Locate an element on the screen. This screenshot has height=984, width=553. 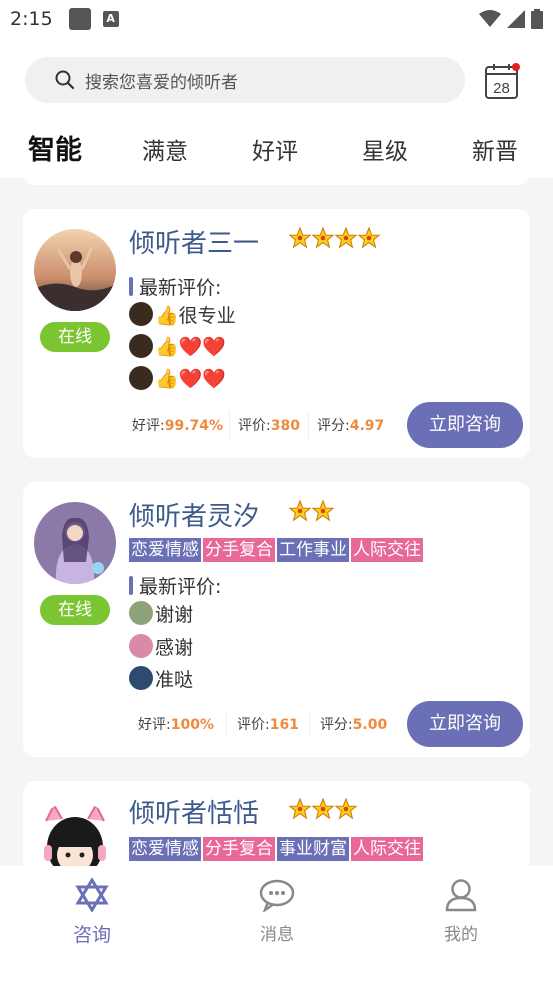
tab-new: 新晋 is located at coordinates (495, 149).